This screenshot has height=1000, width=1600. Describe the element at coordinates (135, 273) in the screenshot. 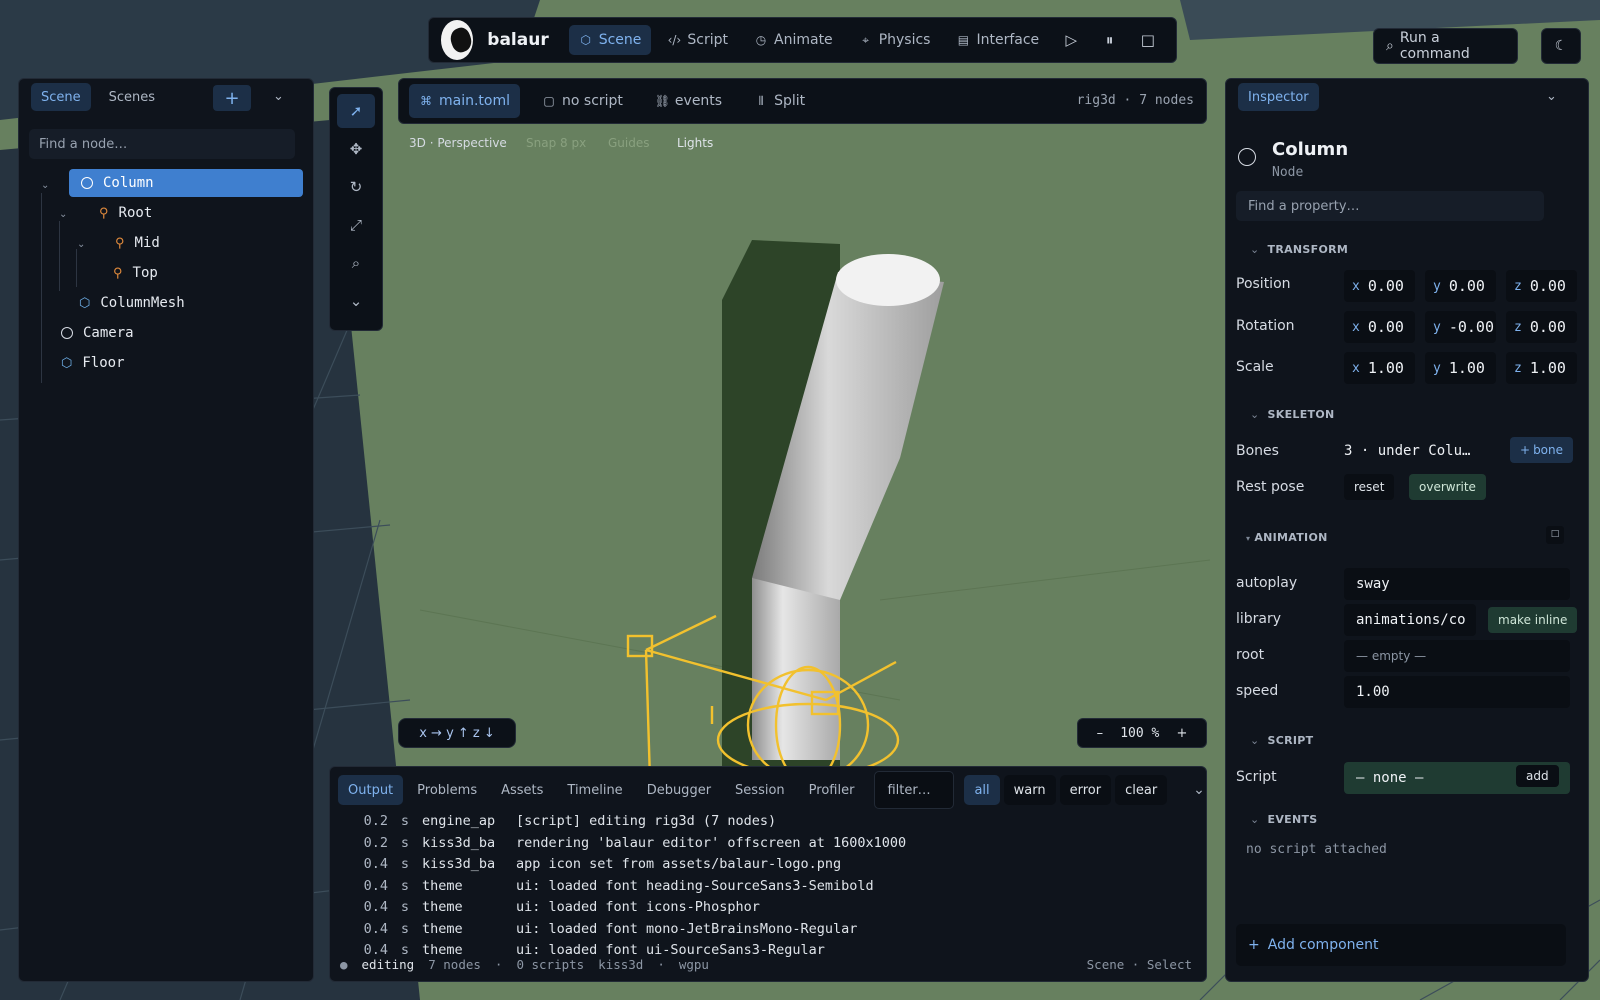

I see `tree-item-top: ⚲ Top` at that location.